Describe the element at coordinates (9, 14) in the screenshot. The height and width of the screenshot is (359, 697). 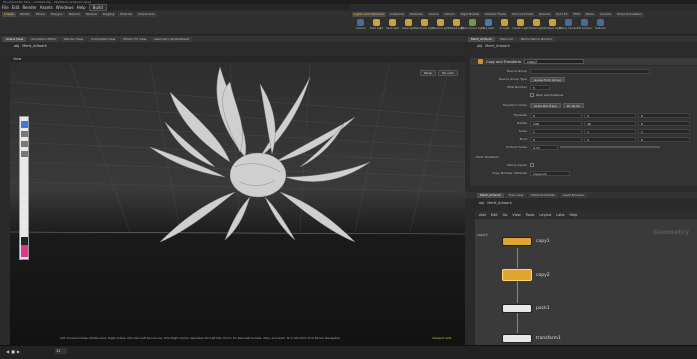
I see `shelf-tab-create: Create` at that location.